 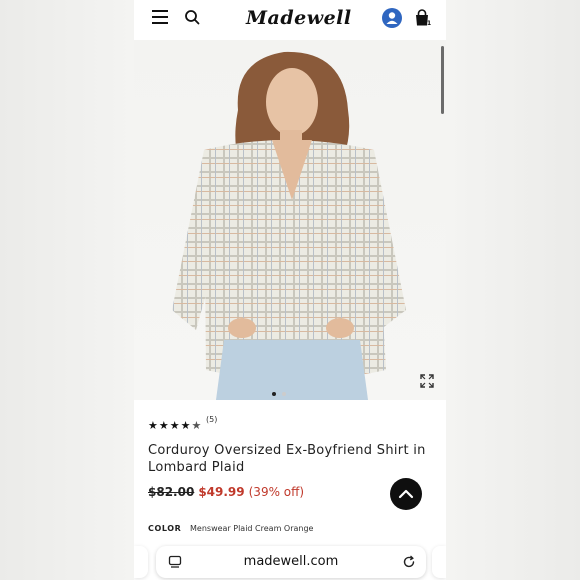 I want to click on site-header: Madewell 1, so click(x=290, y=20).